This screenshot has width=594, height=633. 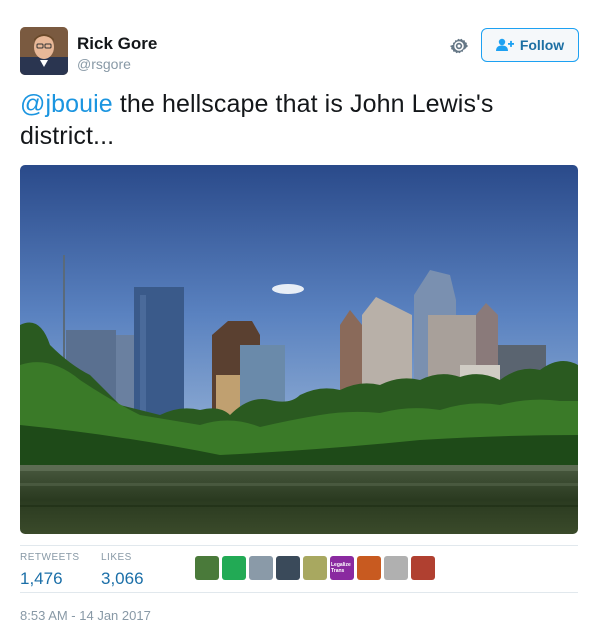 What do you see at coordinates (459, 46) in the screenshot?
I see `gear-icon` at bounding box center [459, 46].